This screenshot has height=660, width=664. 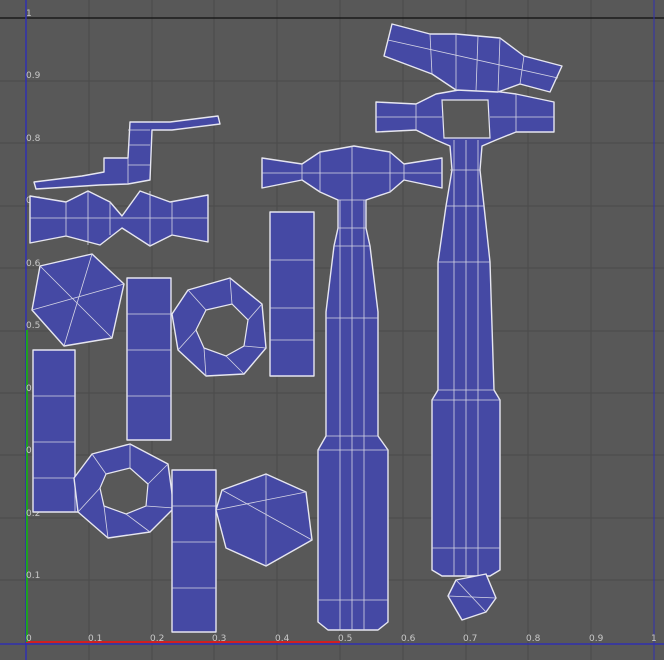 What do you see at coordinates (470, 639) in the screenshot?
I see `u-tick: 0.7` at bounding box center [470, 639].